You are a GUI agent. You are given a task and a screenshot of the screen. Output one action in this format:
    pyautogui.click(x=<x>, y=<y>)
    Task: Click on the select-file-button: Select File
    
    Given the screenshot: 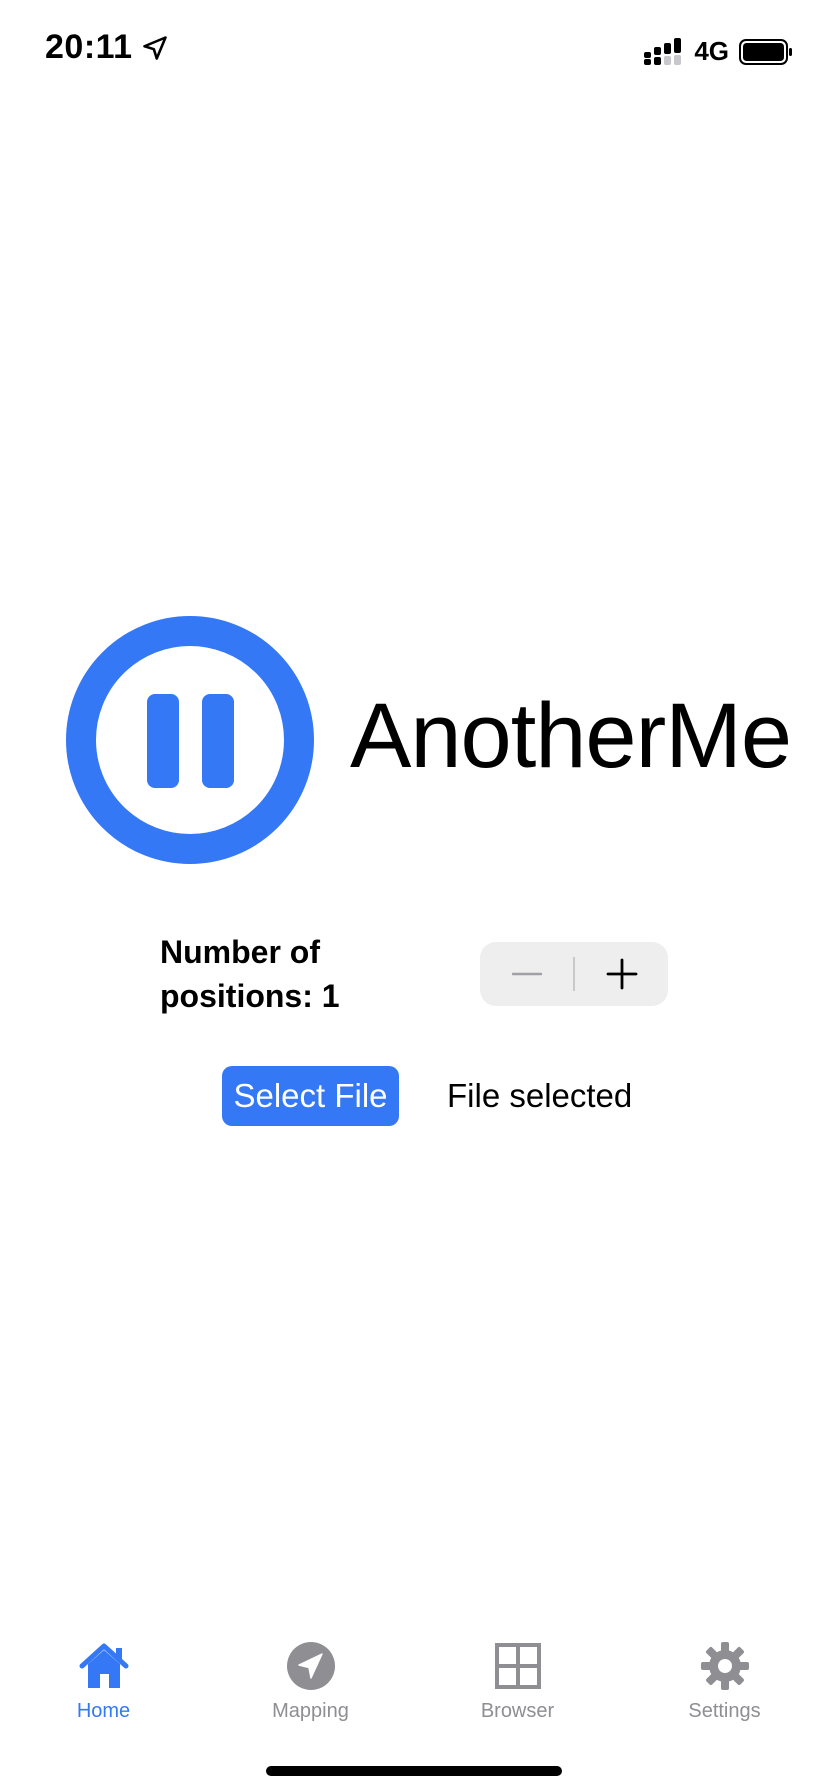 What is the action you would take?
    pyautogui.click(x=310, y=1096)
    